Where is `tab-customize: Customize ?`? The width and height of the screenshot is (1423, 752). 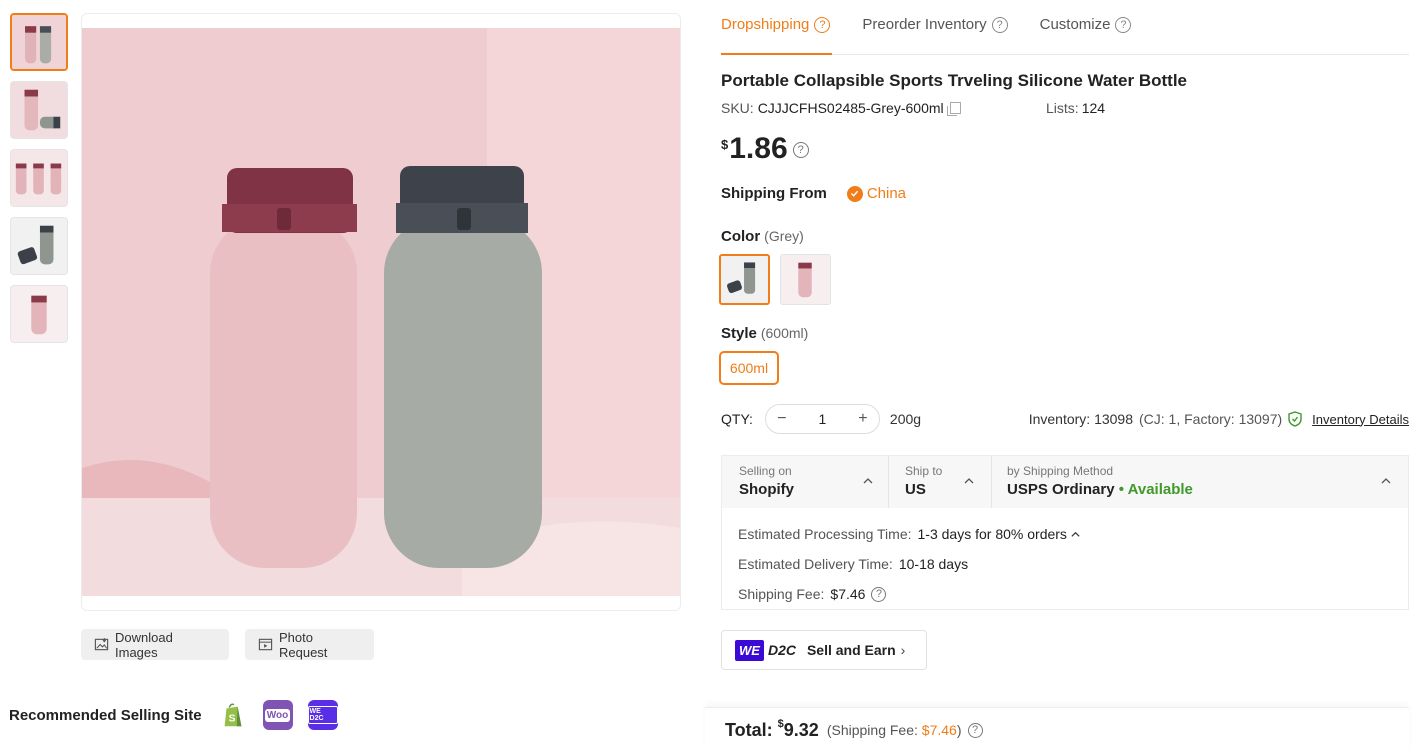 tab-customize: Customize ? is located at coordinates (1086, 27).